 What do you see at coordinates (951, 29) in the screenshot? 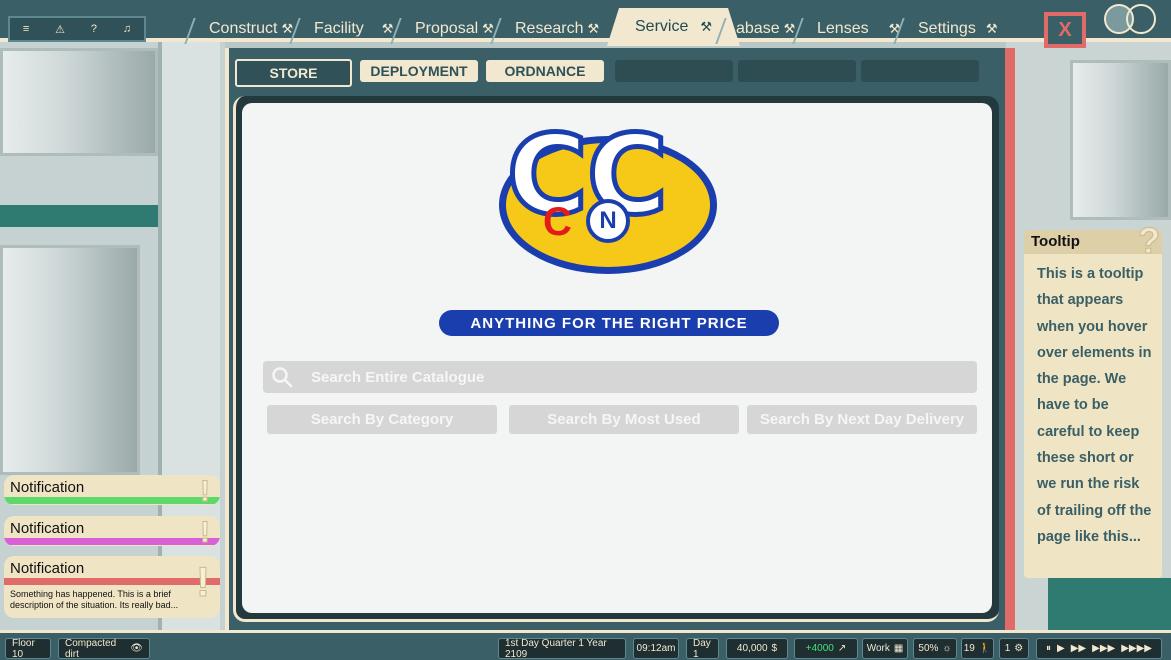
I see `tab-settings: Settings ⚒` at bounding box center [951, 29].